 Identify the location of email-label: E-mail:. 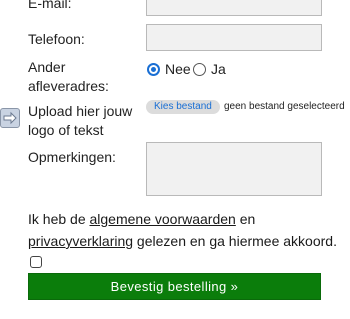
(50, 5).